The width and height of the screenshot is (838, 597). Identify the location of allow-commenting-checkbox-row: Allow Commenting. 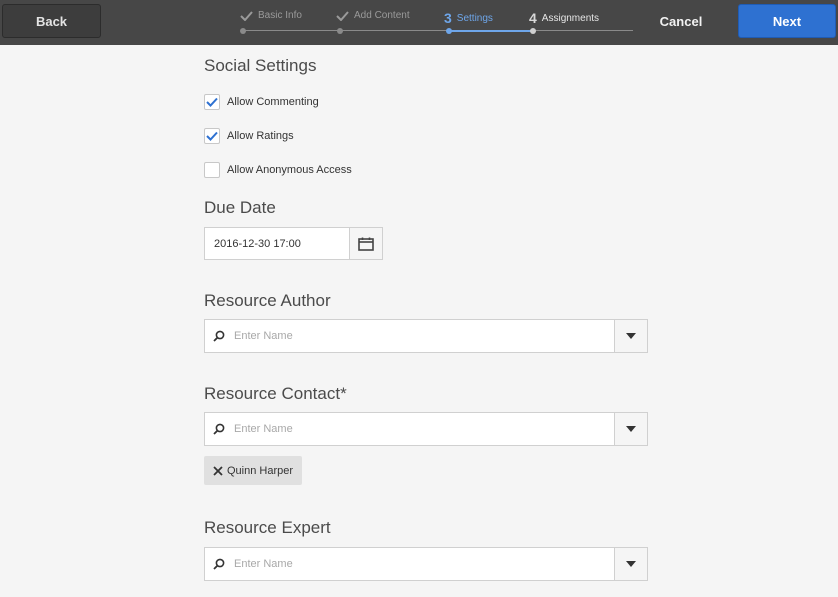
(261, 102).